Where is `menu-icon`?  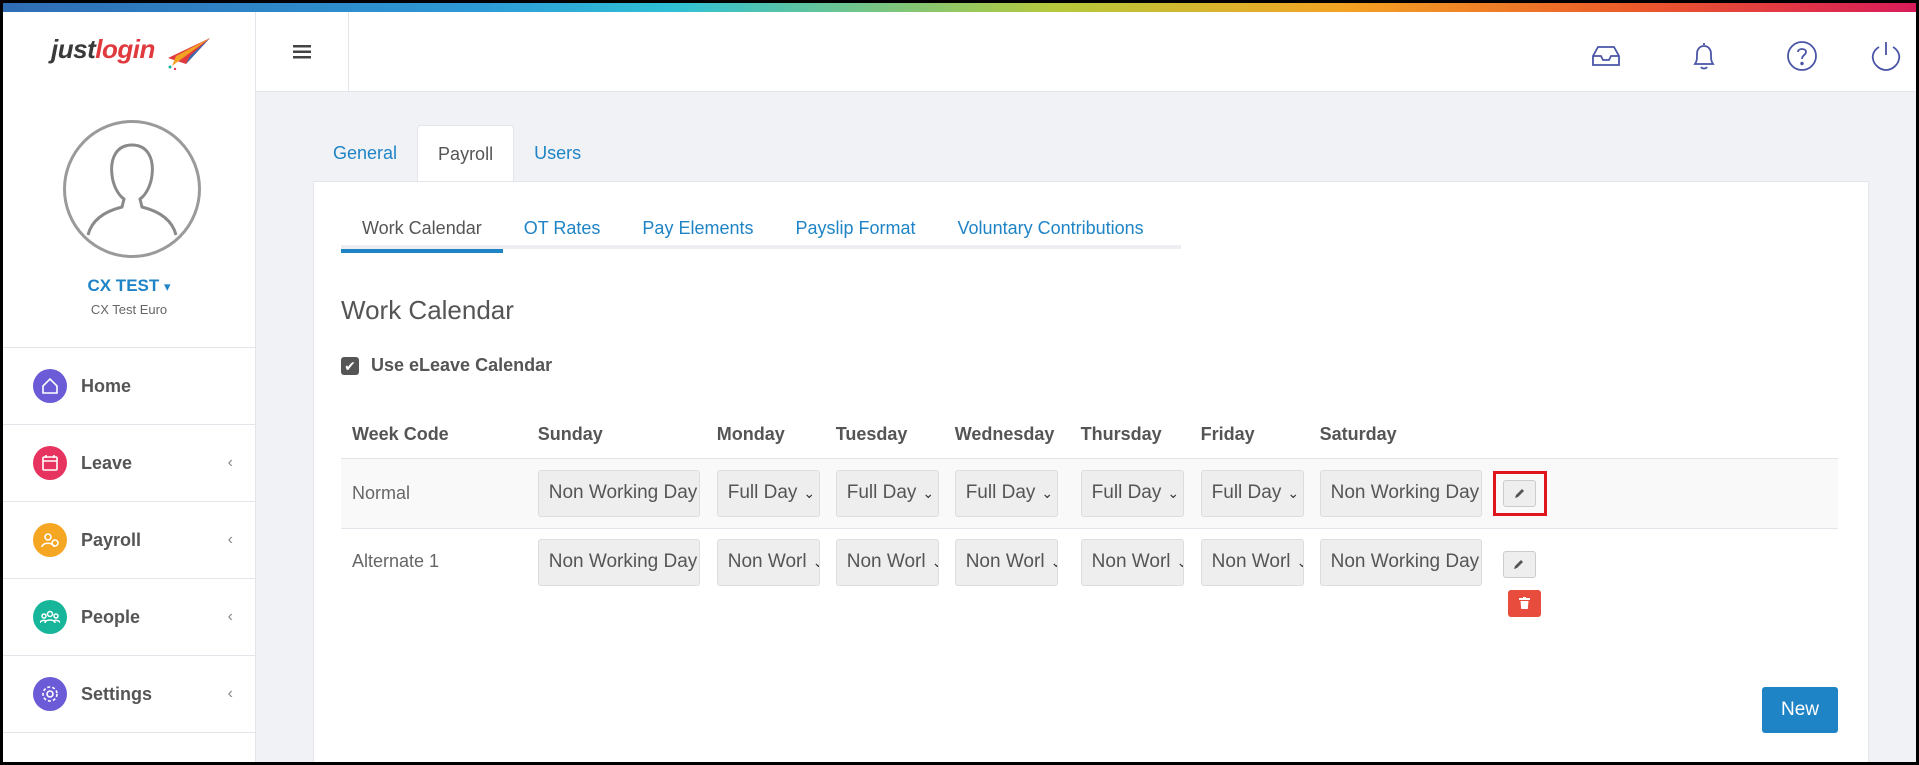
menu-icon is located at coordinates (302, 52).